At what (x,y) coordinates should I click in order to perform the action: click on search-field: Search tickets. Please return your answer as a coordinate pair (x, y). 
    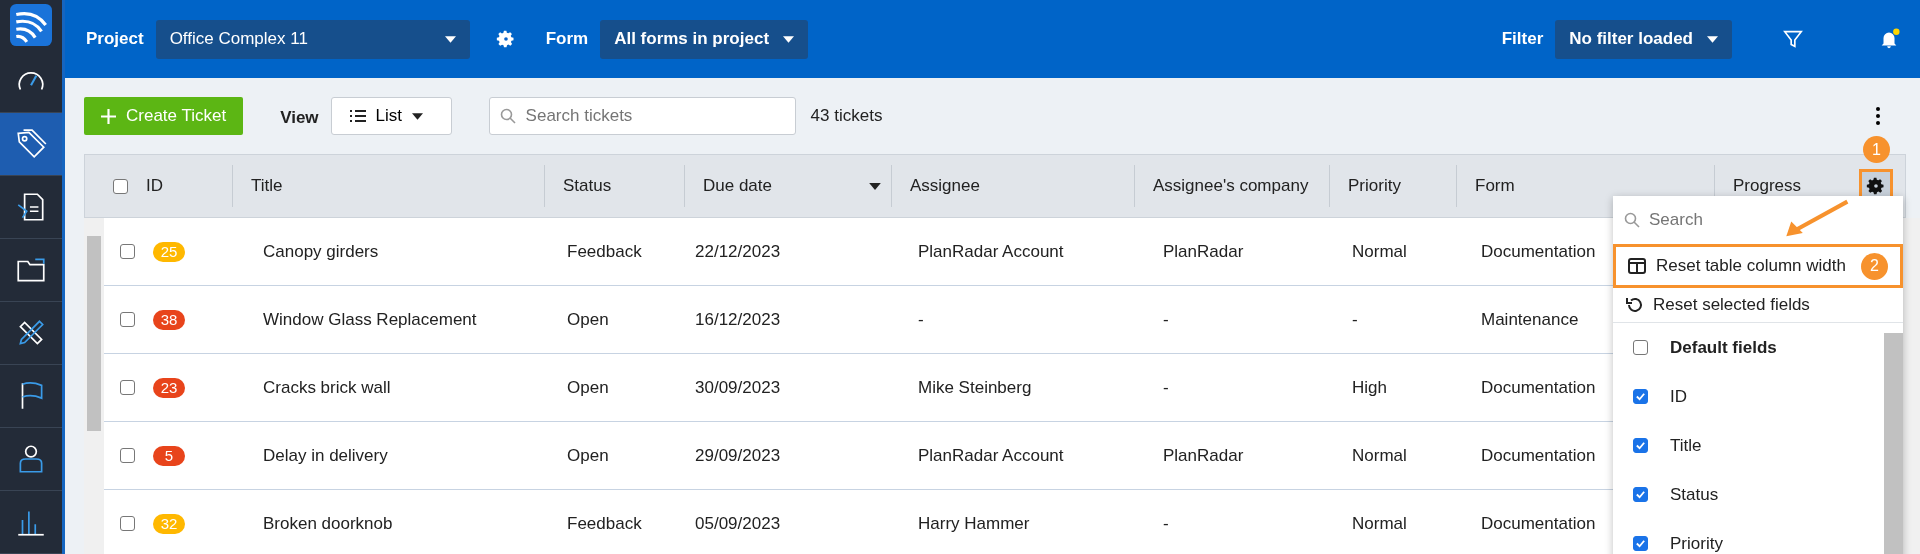
    Looking at the image, I should click on (642, 116).